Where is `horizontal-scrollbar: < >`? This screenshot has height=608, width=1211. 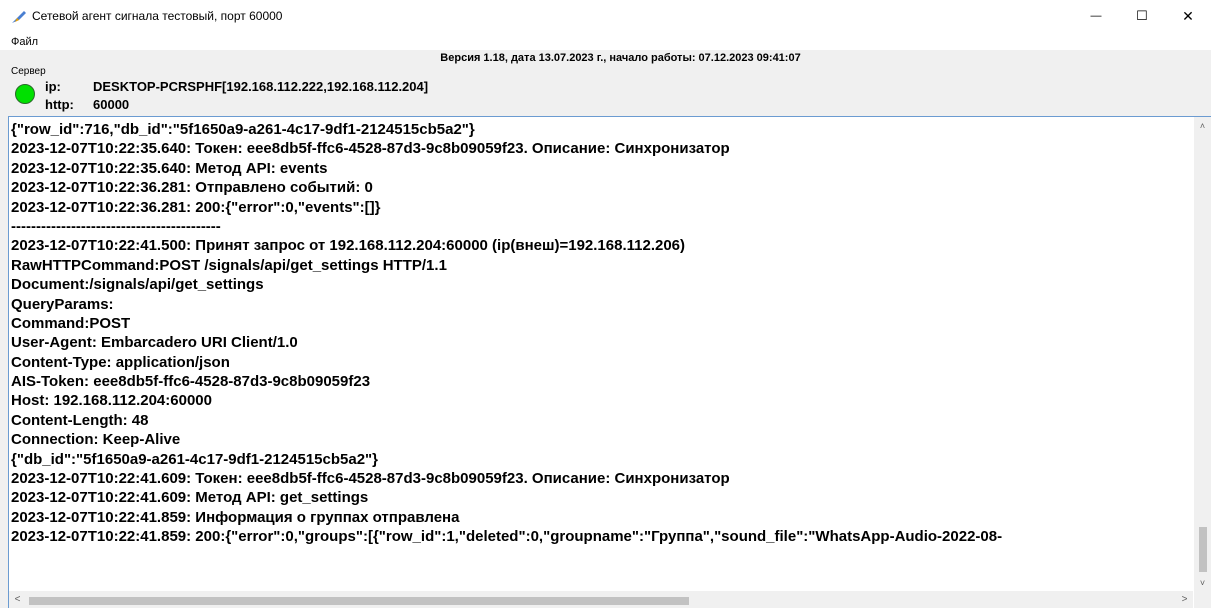 horizontal-scrollbar: < > is located at coordinates (601, 599).